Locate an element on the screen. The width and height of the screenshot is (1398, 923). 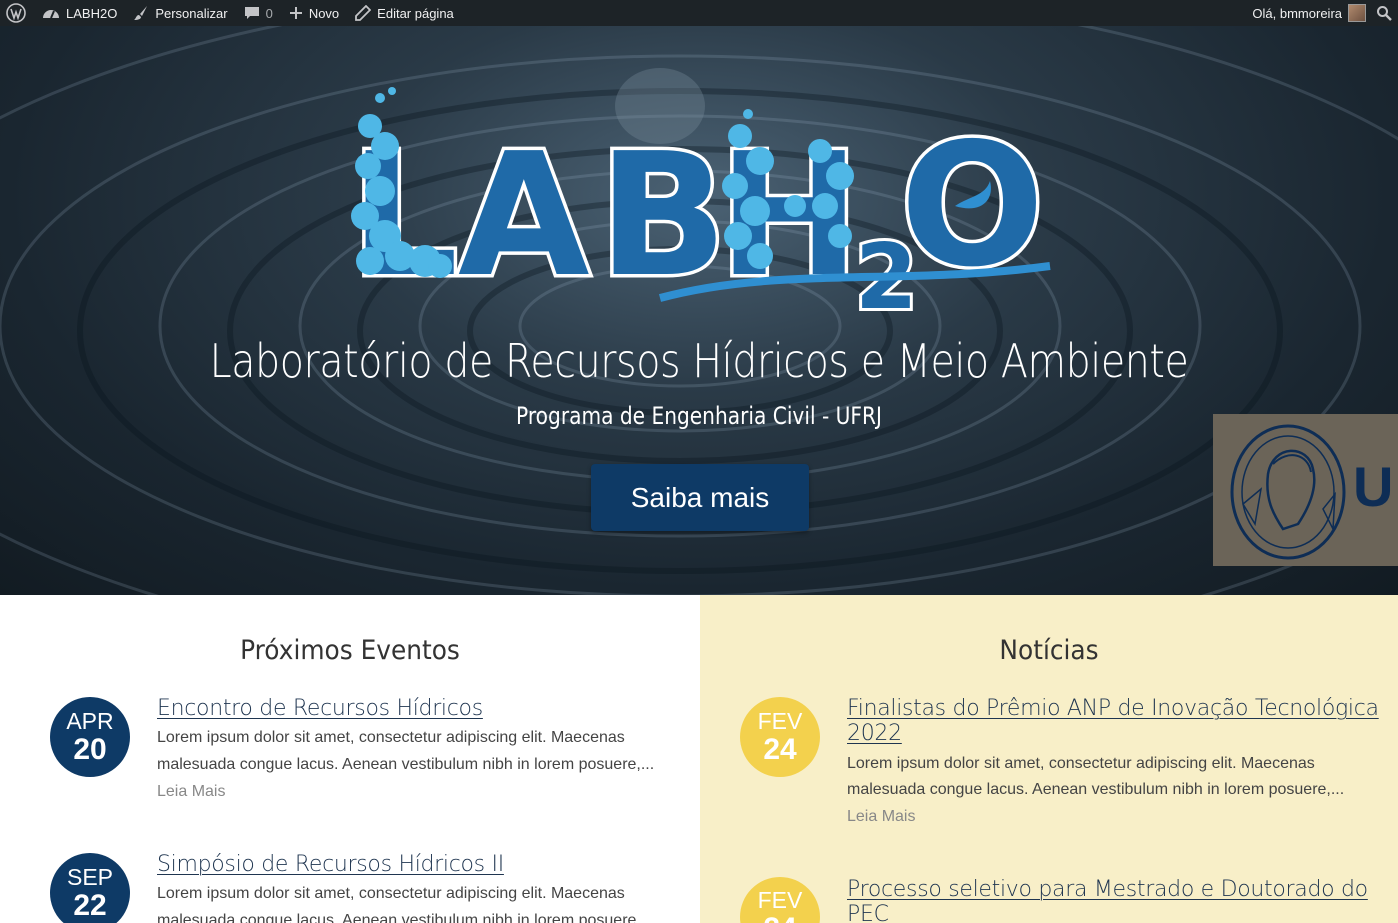
event-title-link: Encontro de Recursos Hídricos is located at coordinates (320, 708).